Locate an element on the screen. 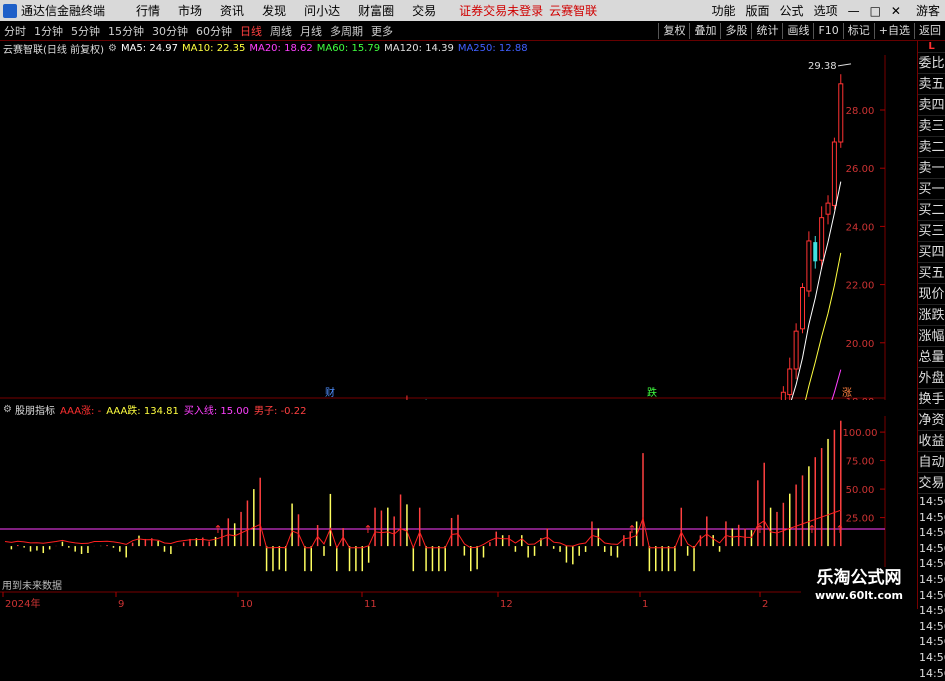 The image size is (945, 681). menu-layout: 版面 is located at coordinates (758, 10).